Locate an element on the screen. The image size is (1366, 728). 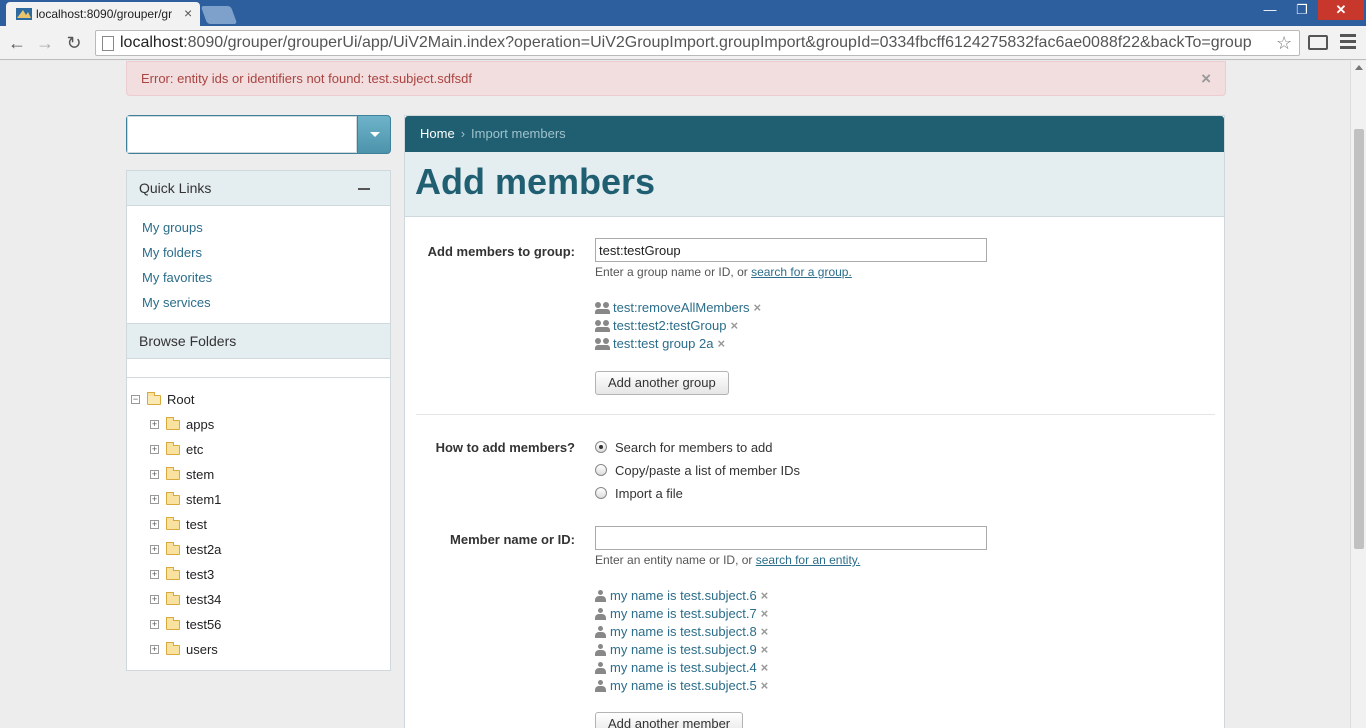
add-members-to-group-label: Add members to group: is located at coordinates (501, 251).